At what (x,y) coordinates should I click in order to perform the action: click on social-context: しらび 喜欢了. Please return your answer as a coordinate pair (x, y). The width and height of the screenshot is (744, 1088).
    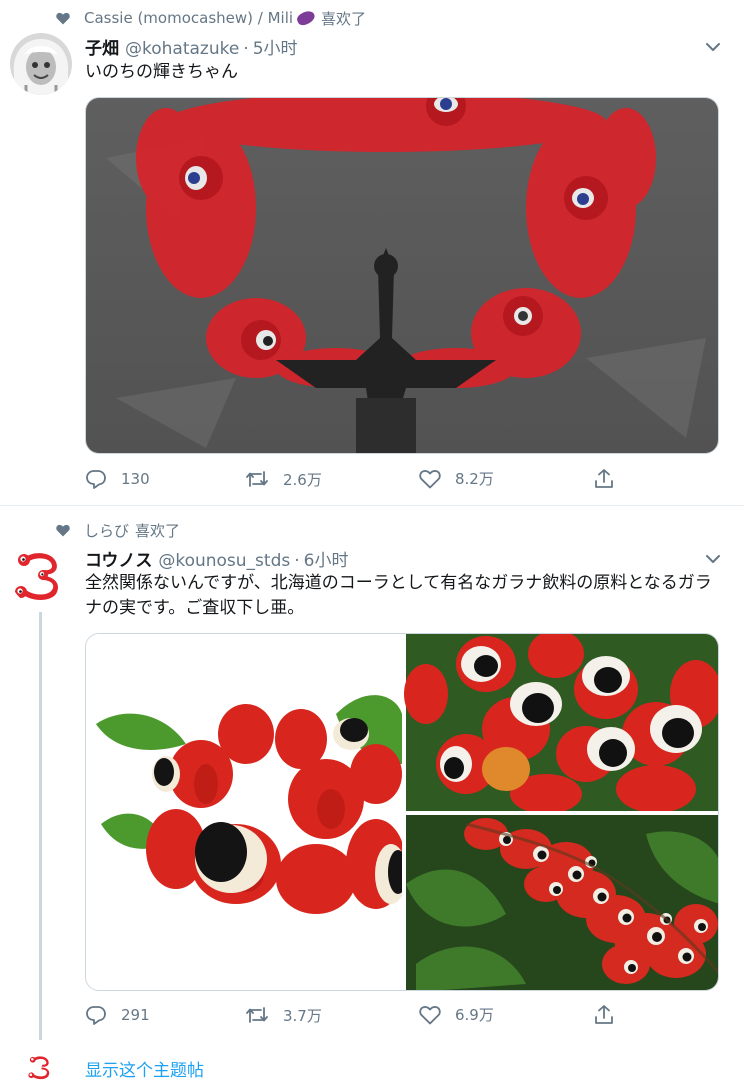
    Looking at the image, I should click on (118, 530).